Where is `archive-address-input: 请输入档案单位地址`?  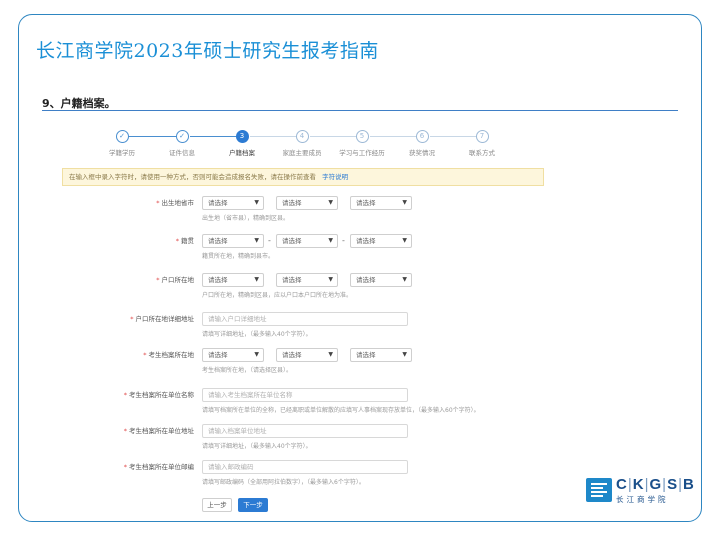 archive-address-input: 请输入档案单位地址 is located at coordinates (305, 431).